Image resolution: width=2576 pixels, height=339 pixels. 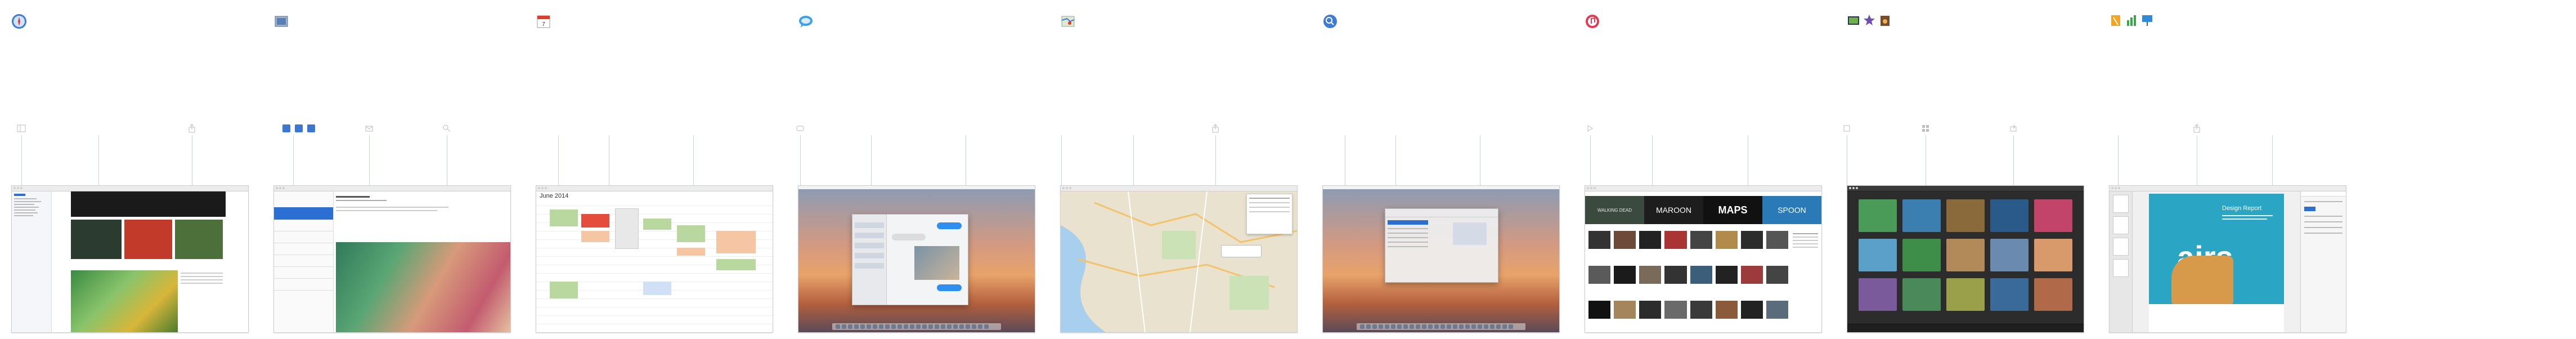 I want to click on mail-icon, so click(x=281, y=21).